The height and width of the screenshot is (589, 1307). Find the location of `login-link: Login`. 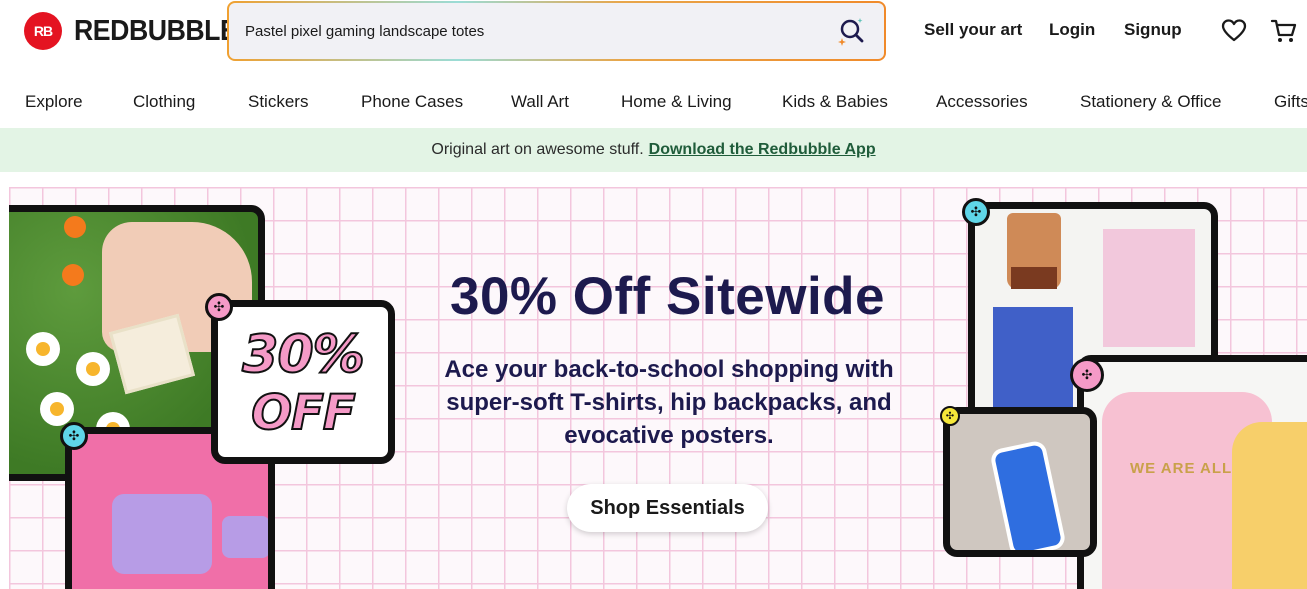

login-link: Login is located at coordinates (1072, 30).